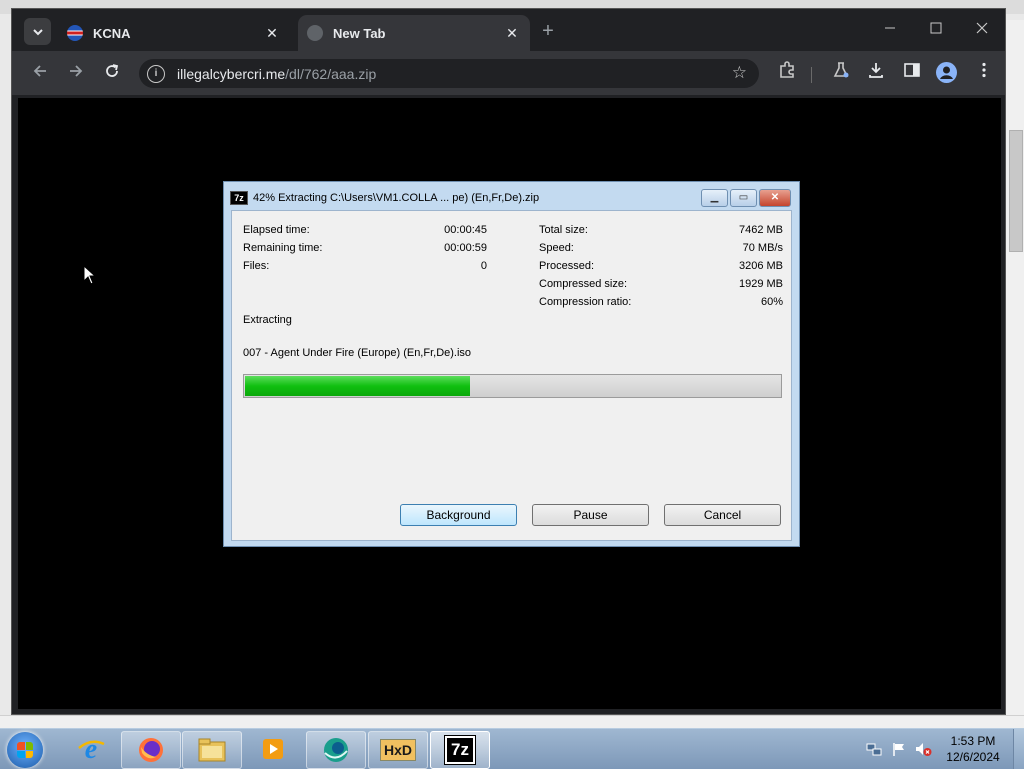 This screenshot has width=1024, height=769. I want to click on volume-muted-icon, so click(923, 749).